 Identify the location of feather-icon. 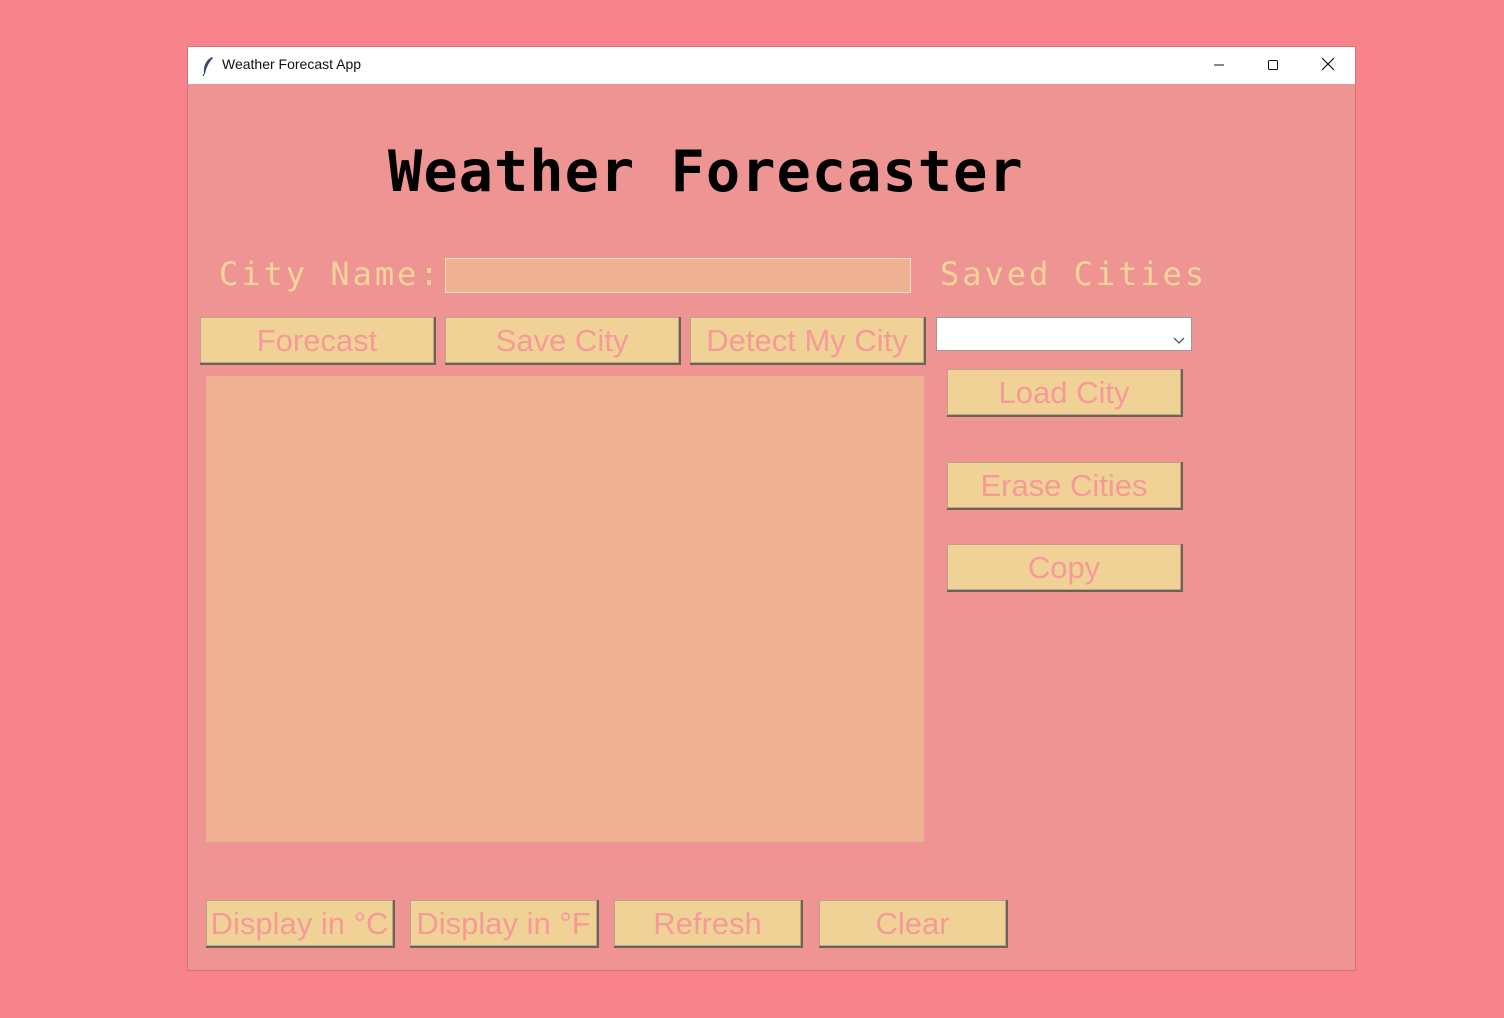
(208, 66).